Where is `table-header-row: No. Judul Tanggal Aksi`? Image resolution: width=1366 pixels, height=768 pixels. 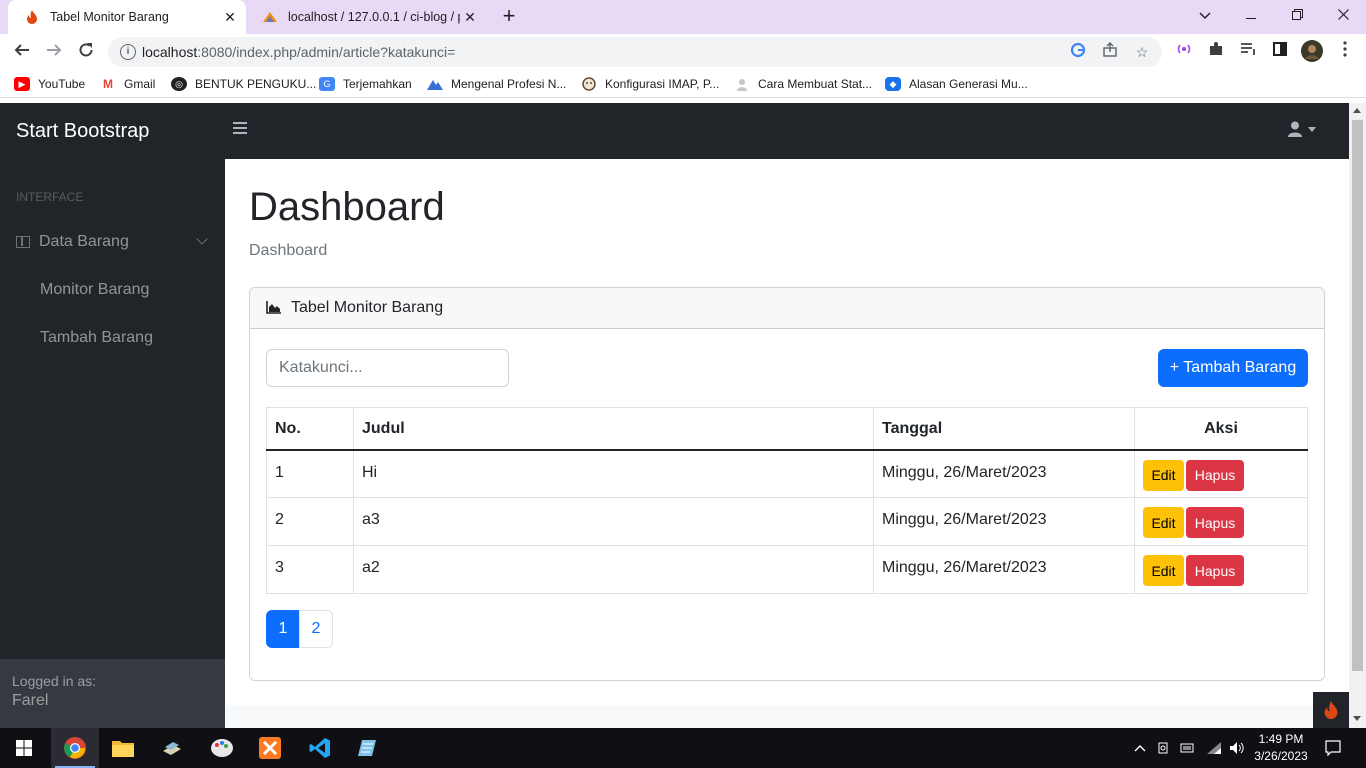
table-header-row: No. Judul Tanggal Aksi is located at coordinates (787, 429).